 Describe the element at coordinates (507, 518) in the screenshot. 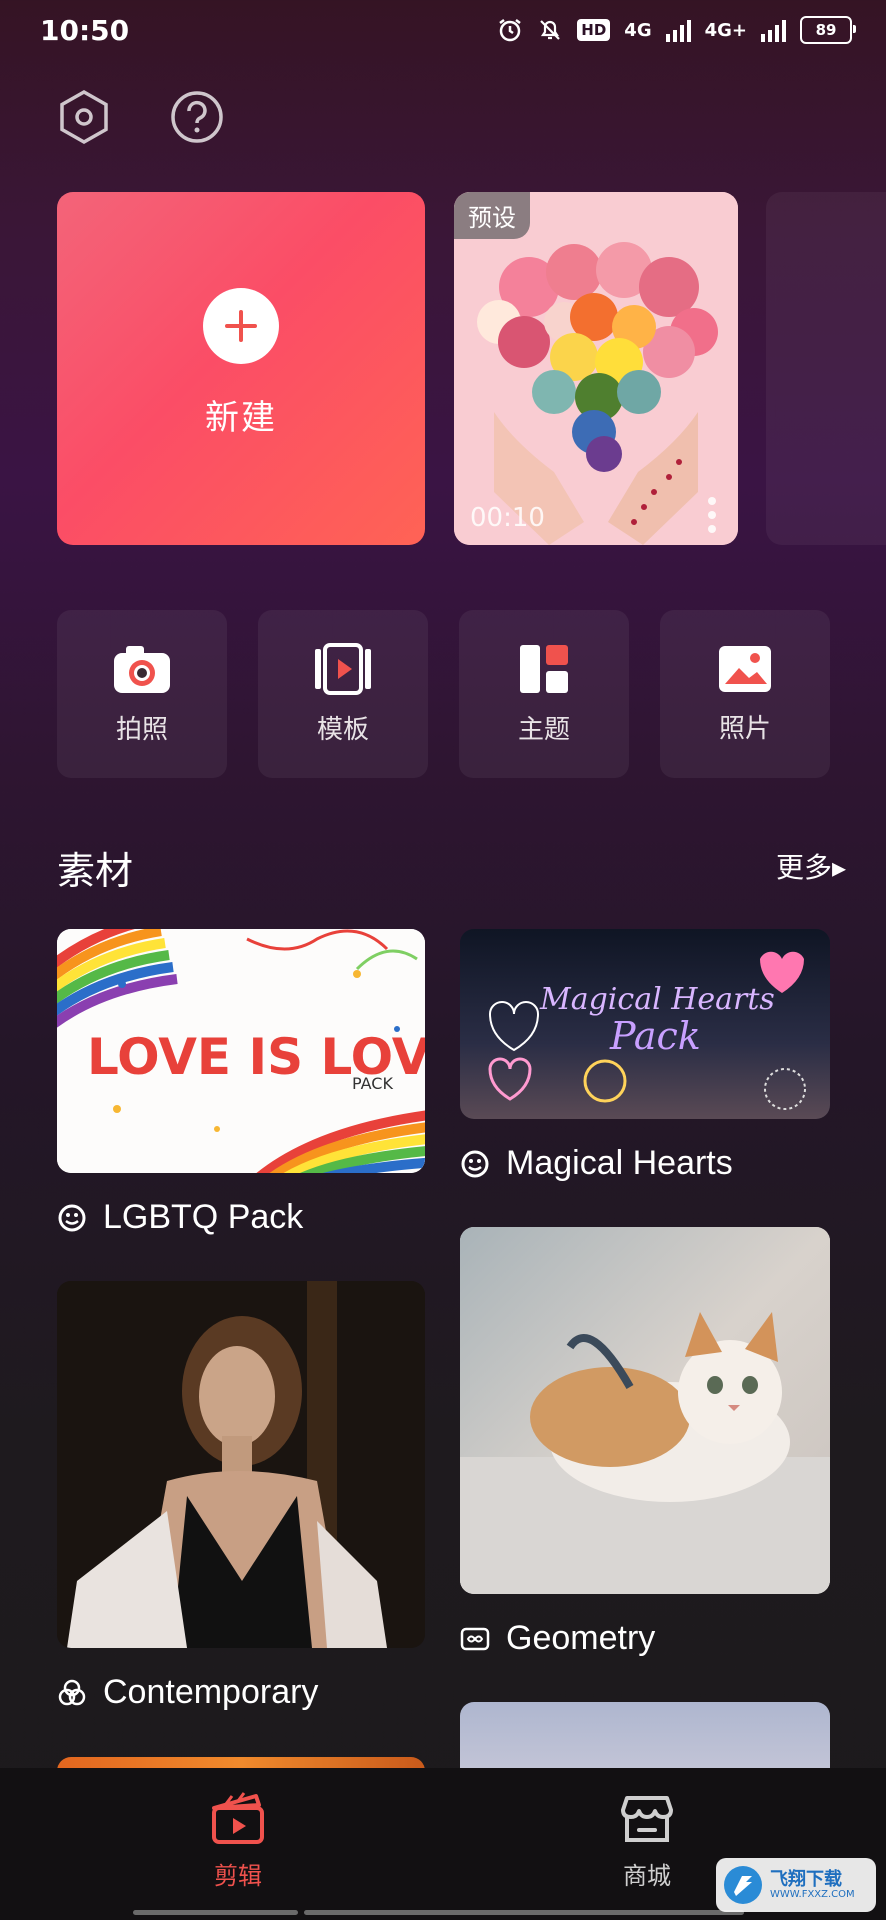

I see `preset-duration: 00:10` at that location.